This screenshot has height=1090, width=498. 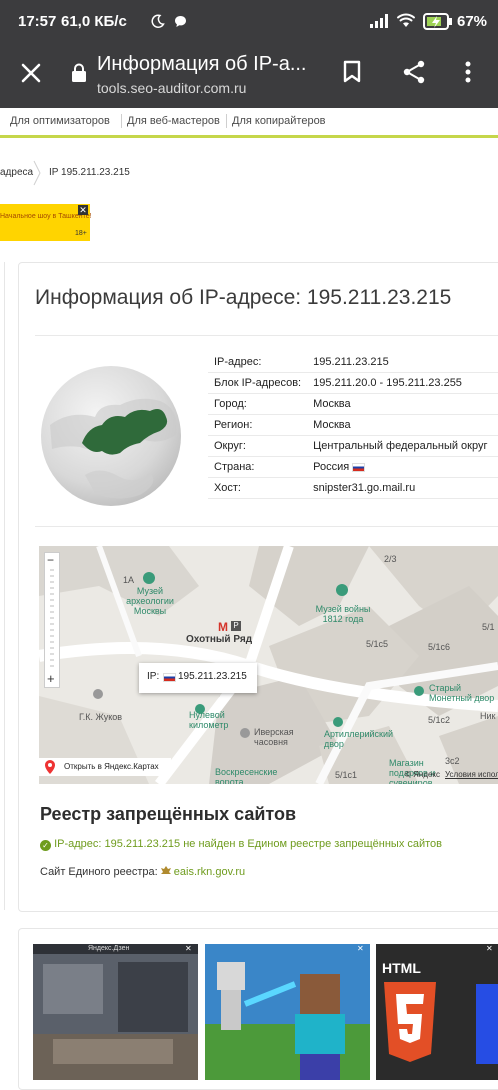 I want to click on table-row: Регион: Москва, so click(x=353, y=425).